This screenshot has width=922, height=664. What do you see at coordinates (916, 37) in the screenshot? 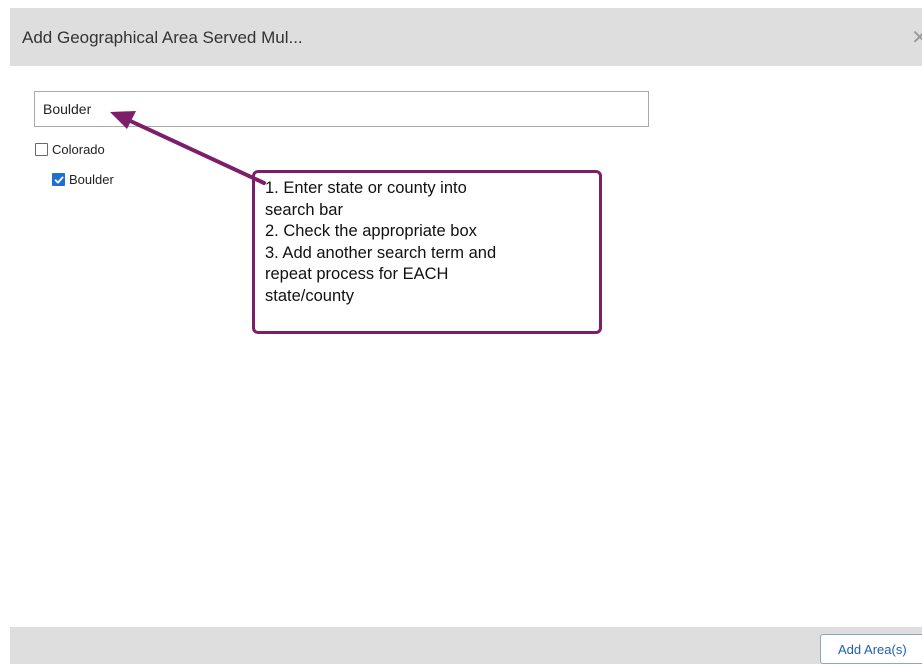
I see `close-icon: ✕` at bounding box center [916, 37].